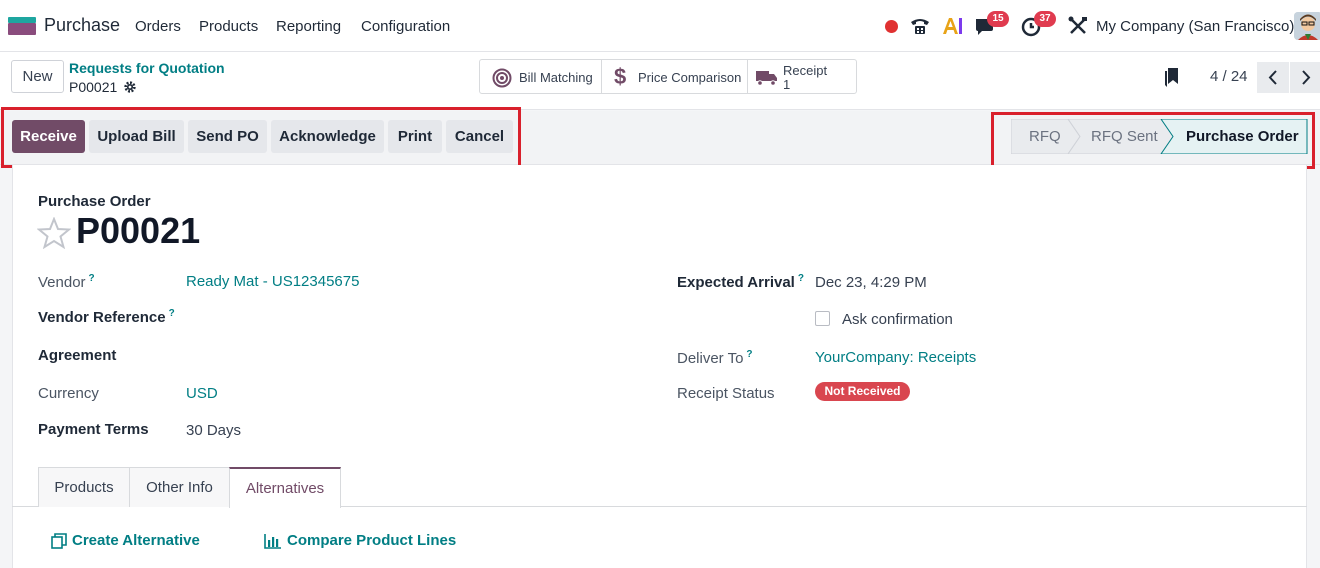  What do you see at coordinates (106, 317) in the screenshot?
I see `vendor-reference-label: Vendor Reference?` at bounding box center [106, 317].